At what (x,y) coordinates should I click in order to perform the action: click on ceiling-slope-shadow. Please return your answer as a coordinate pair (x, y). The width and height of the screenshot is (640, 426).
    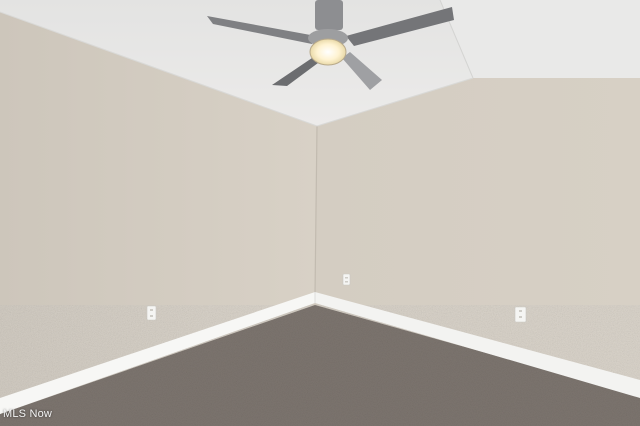
    Looking at the image, I should click on (540, 39).